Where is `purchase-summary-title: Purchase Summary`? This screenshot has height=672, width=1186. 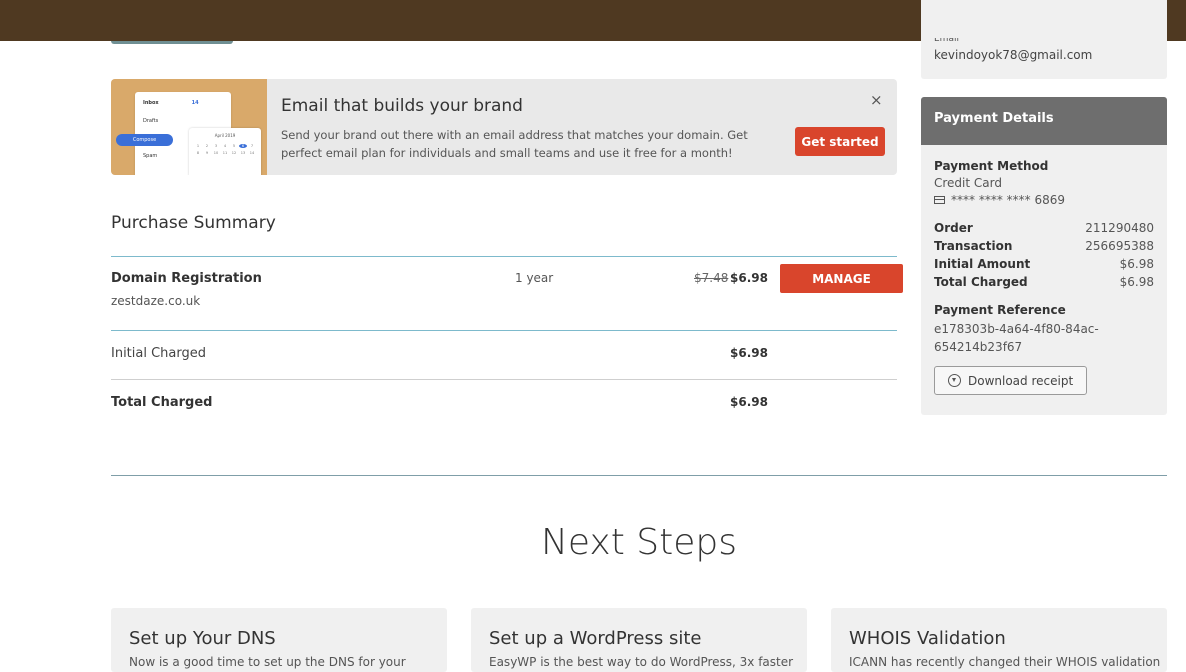
purchase-summary-title: Purchase Summary is located at coordinates (193, 223).